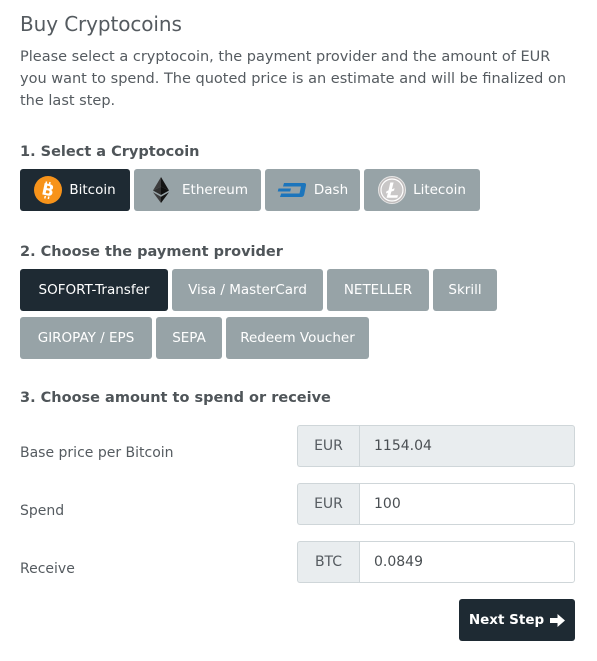 The width and height of the screenshot is (597, 661). Describe the element at coordinates (189, 338) in the screenshot. I see `provider-sepa-button: SEPA` at that location.